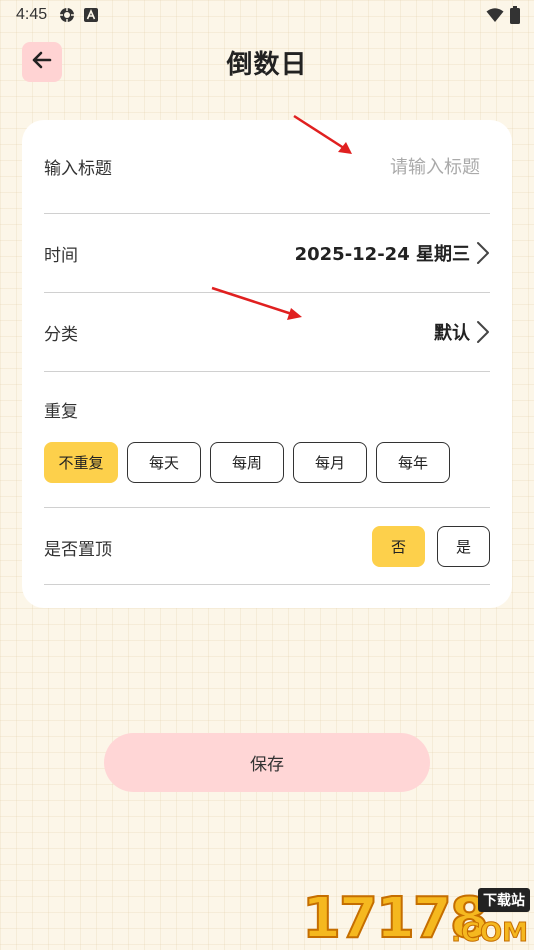  I want to click on page-title: 倒数日, so click(267, 65).